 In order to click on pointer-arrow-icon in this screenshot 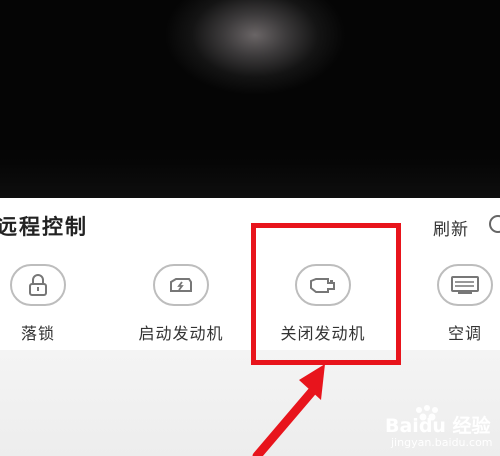, I will do `click(288, 410)`.